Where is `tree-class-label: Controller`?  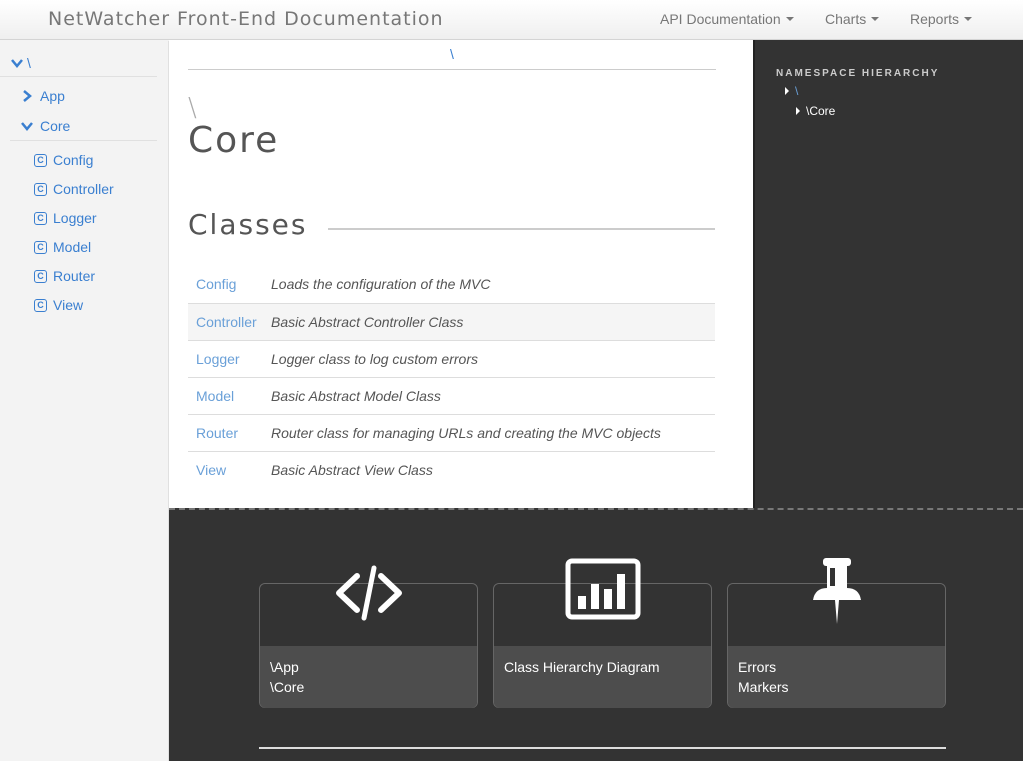
tree-class-label: Controller is located at coordinates (83, 189).